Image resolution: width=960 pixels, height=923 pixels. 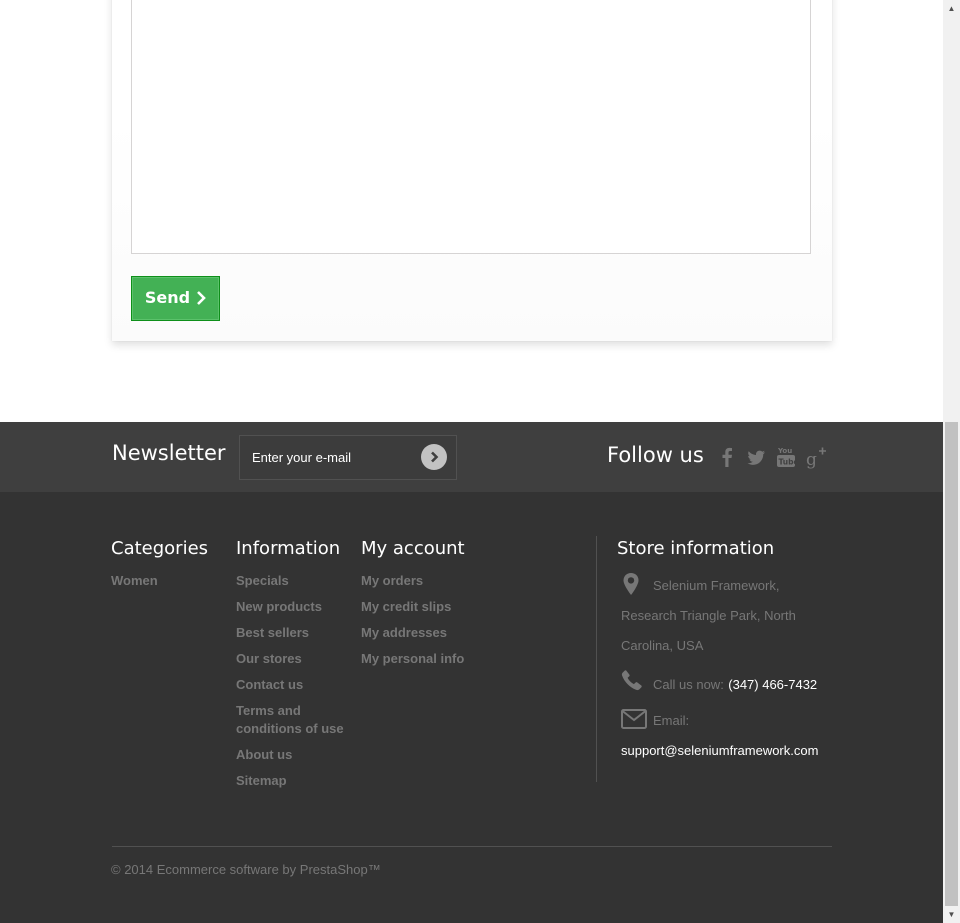 I want to click on email-label: Email:, so click(x=671, y=720).